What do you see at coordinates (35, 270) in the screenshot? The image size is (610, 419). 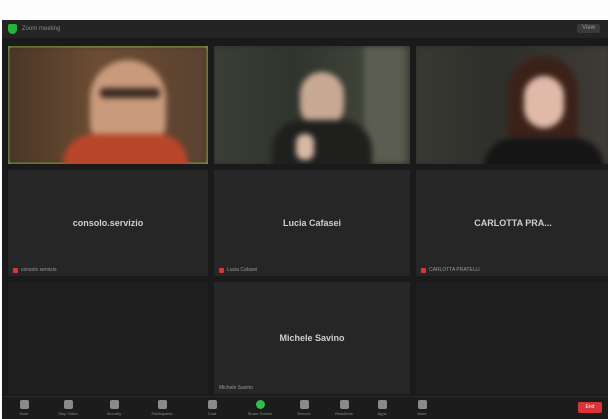 I see `participant-label: consolo servizio` at bounding box center [35, 270].